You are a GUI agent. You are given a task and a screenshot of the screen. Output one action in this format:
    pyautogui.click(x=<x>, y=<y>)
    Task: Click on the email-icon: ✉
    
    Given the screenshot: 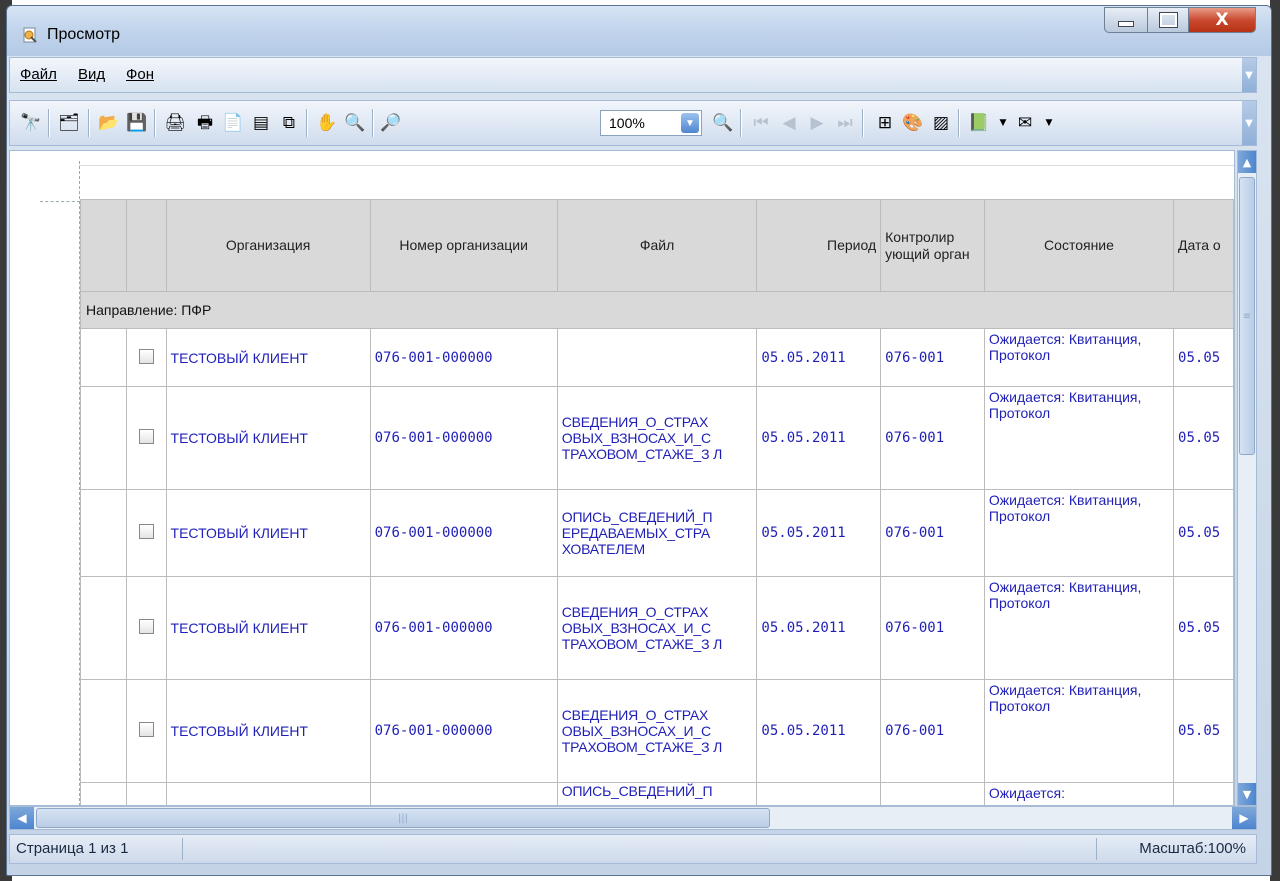 What is the action you would take?
    pyautogui.click(x=1025, y=123)
    